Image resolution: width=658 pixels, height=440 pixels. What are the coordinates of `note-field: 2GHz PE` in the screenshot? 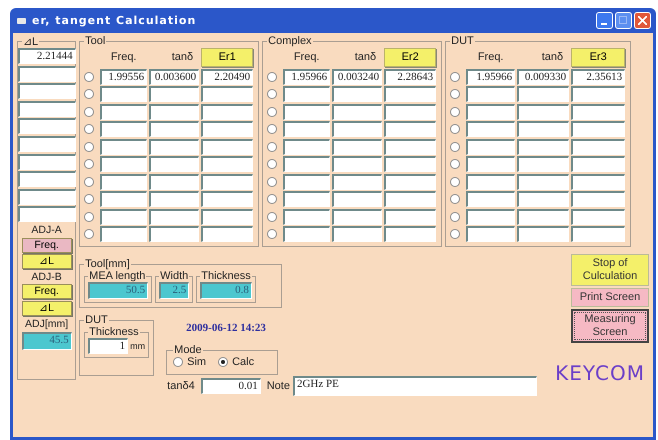 It's located at (414, 386).